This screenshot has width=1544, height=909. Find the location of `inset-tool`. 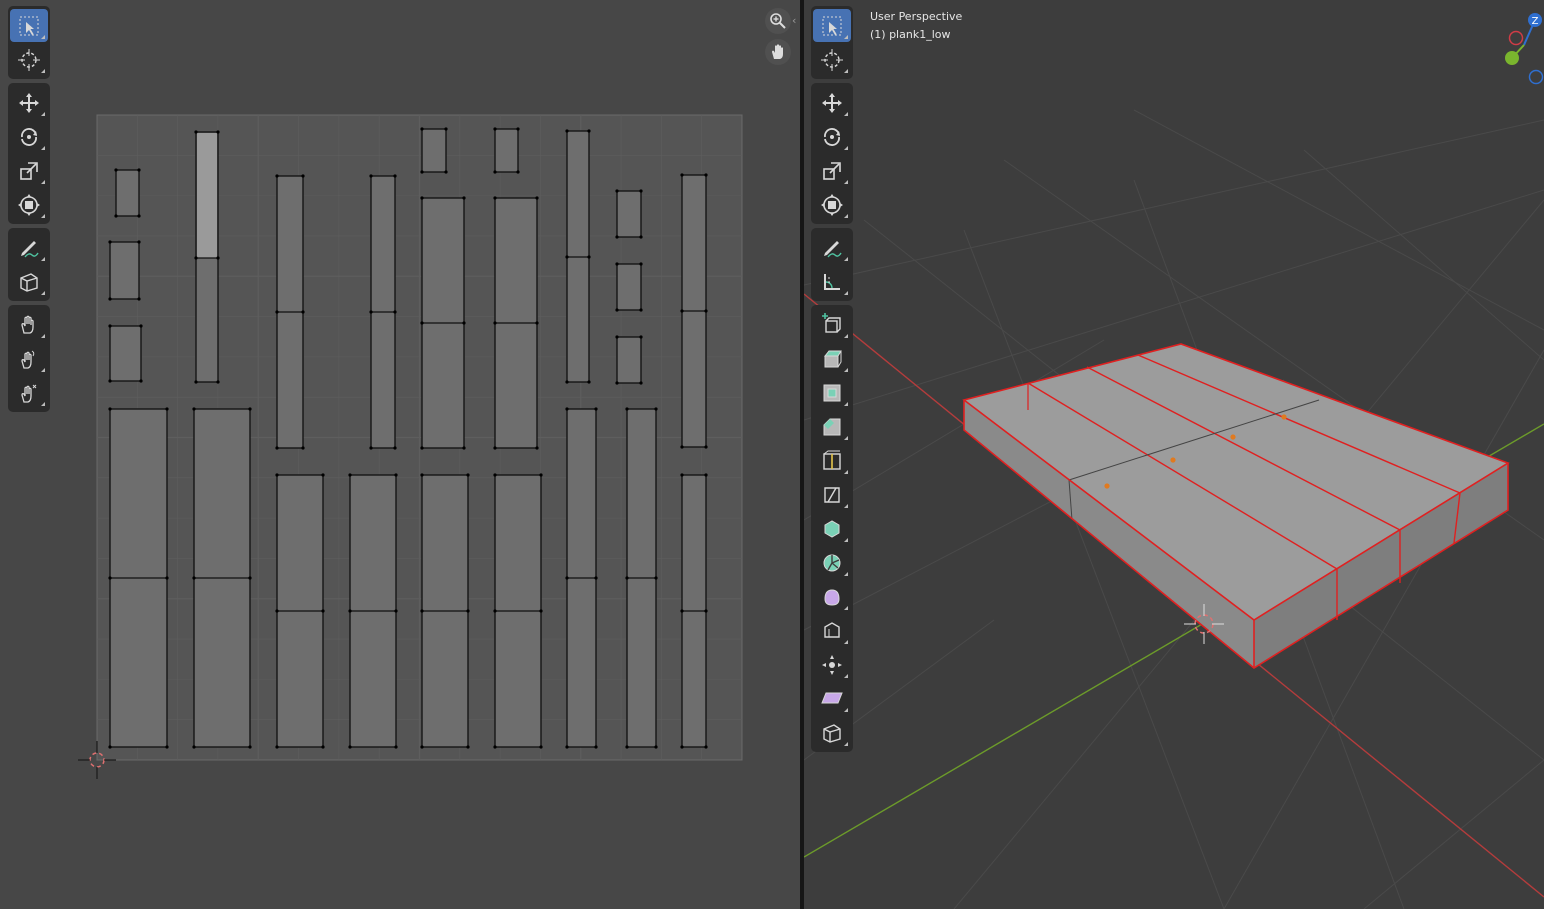

inset-tool is located at coordinates (832, 392).